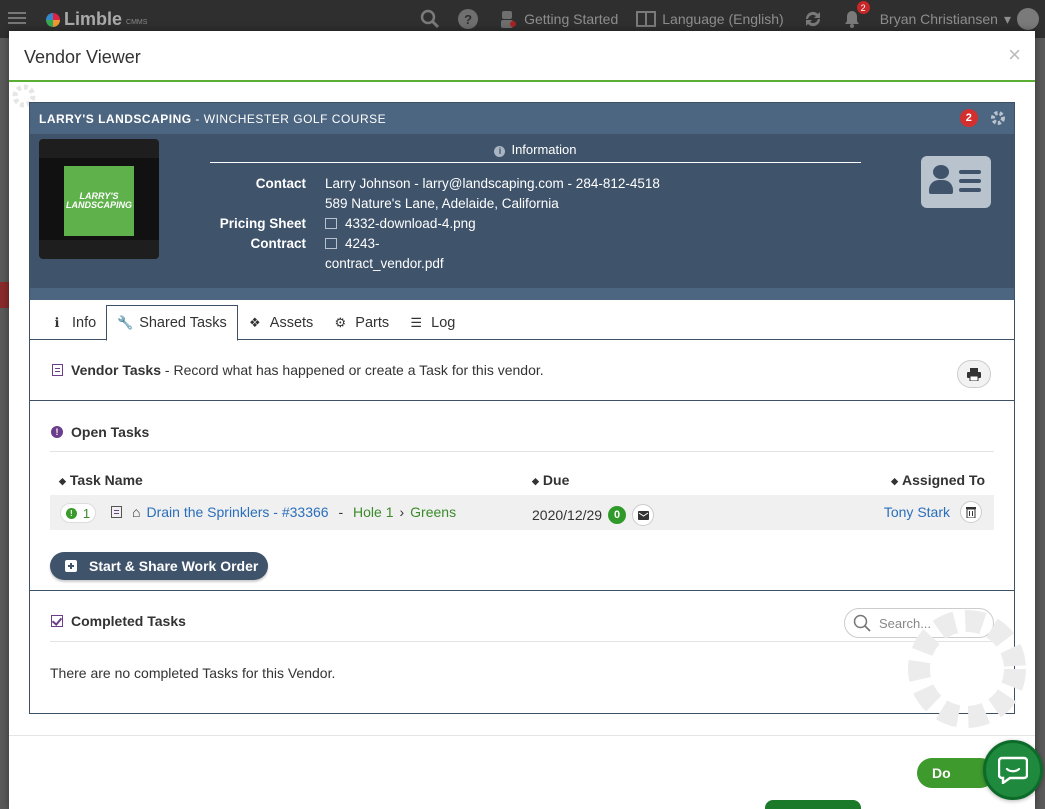 Image resolution: width=1045 pixels, height=809 pixels. I want to click on getting-started-link: Getting Started, so click(557, 19).